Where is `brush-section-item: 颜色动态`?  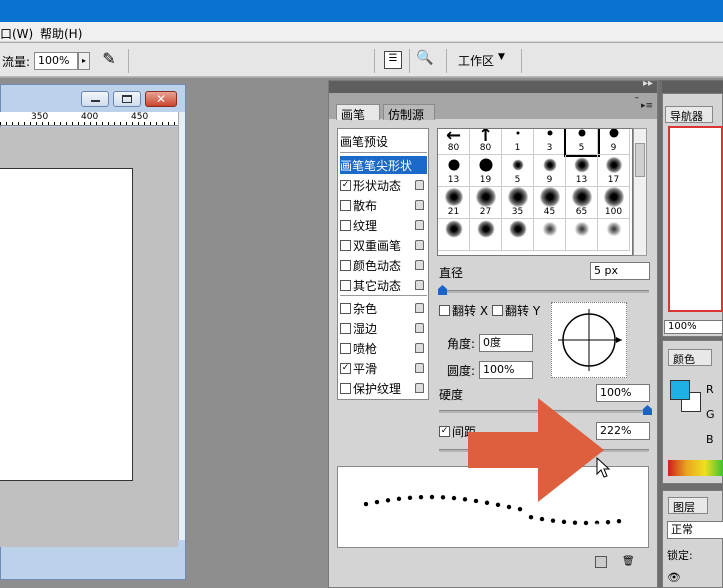
brush-section-item: 颜色动态 is located at coordinates (383, 265).